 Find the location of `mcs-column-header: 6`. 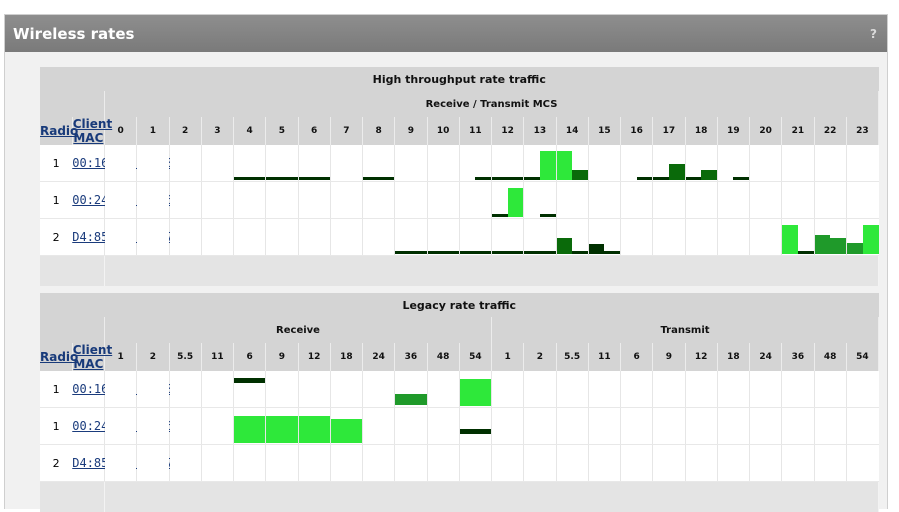

mcs-column-header: 6 is located at coordinates (314, 131).